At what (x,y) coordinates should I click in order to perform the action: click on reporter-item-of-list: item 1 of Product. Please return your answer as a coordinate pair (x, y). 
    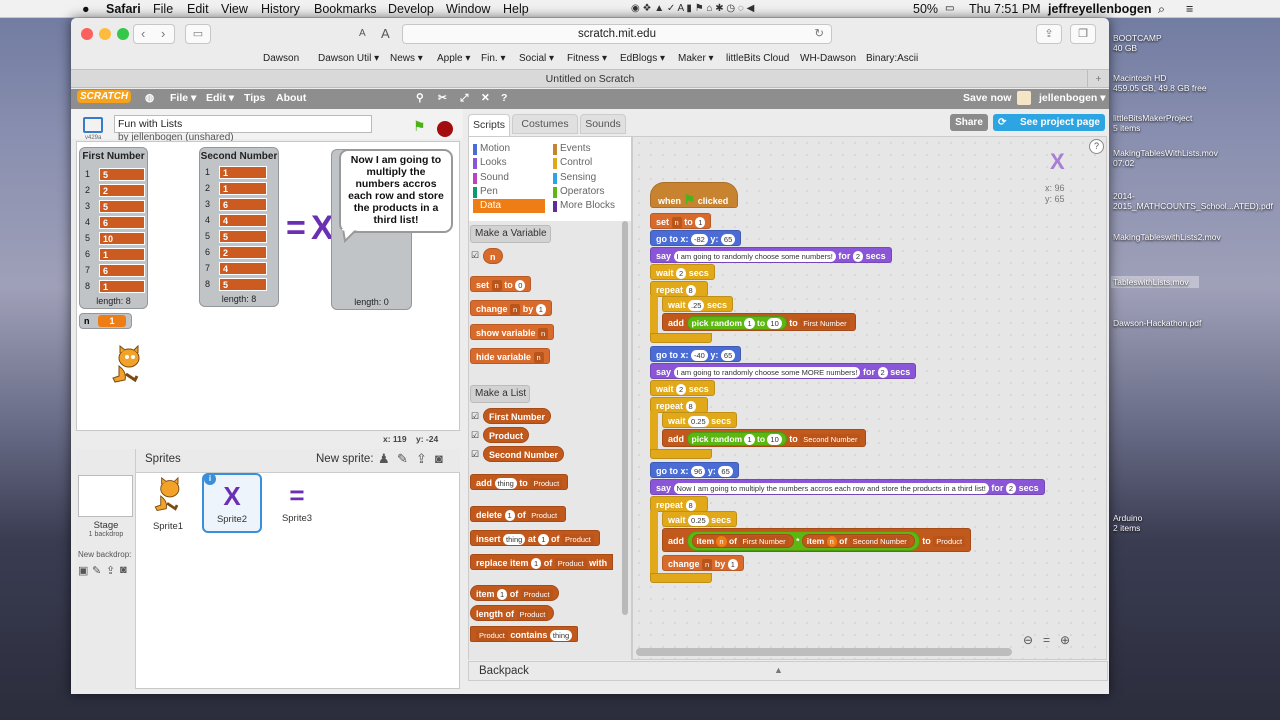
    Looking at the image, I should click on (514, 593).